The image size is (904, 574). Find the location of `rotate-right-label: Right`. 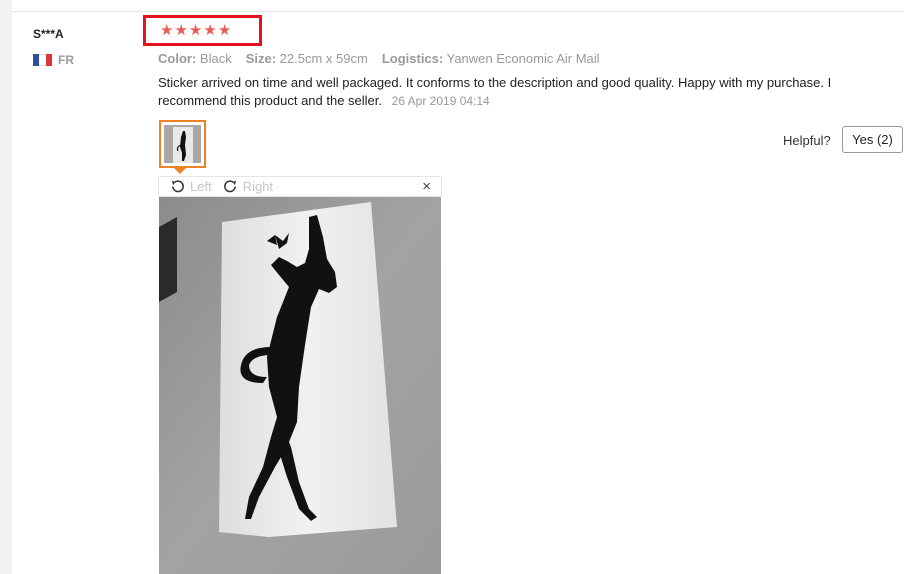

rotate-right-label: Right is located at coordinates (258, 186).